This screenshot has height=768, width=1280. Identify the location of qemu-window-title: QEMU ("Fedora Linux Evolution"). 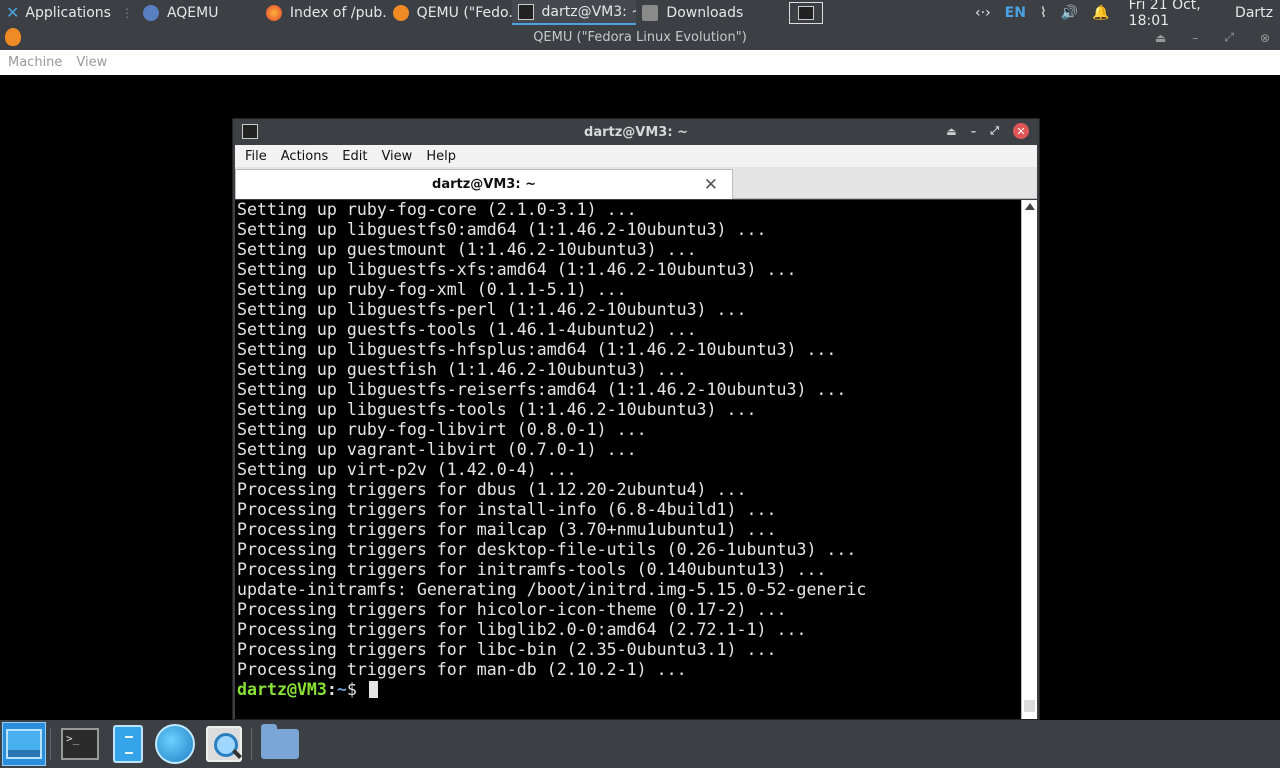
(640, 37).